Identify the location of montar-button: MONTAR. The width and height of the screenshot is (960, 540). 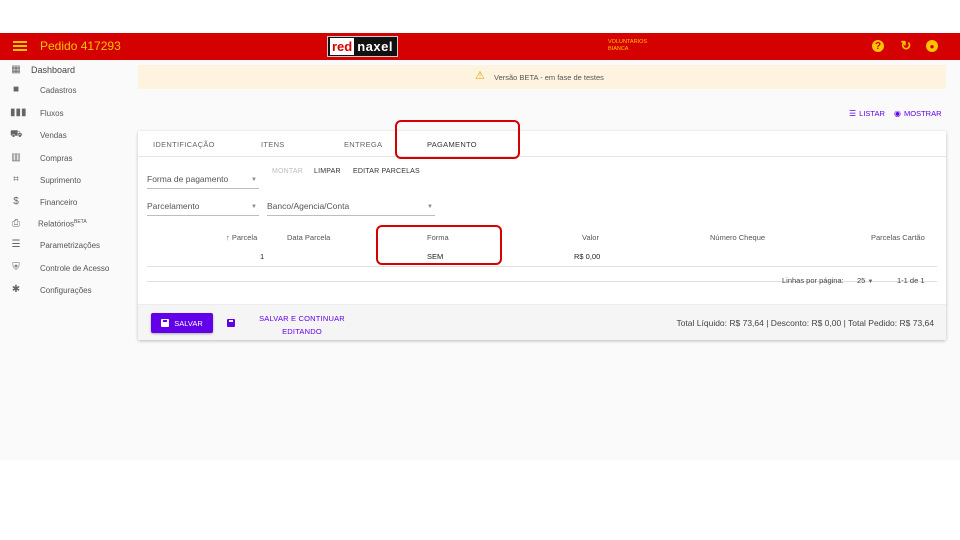
(287, 171).